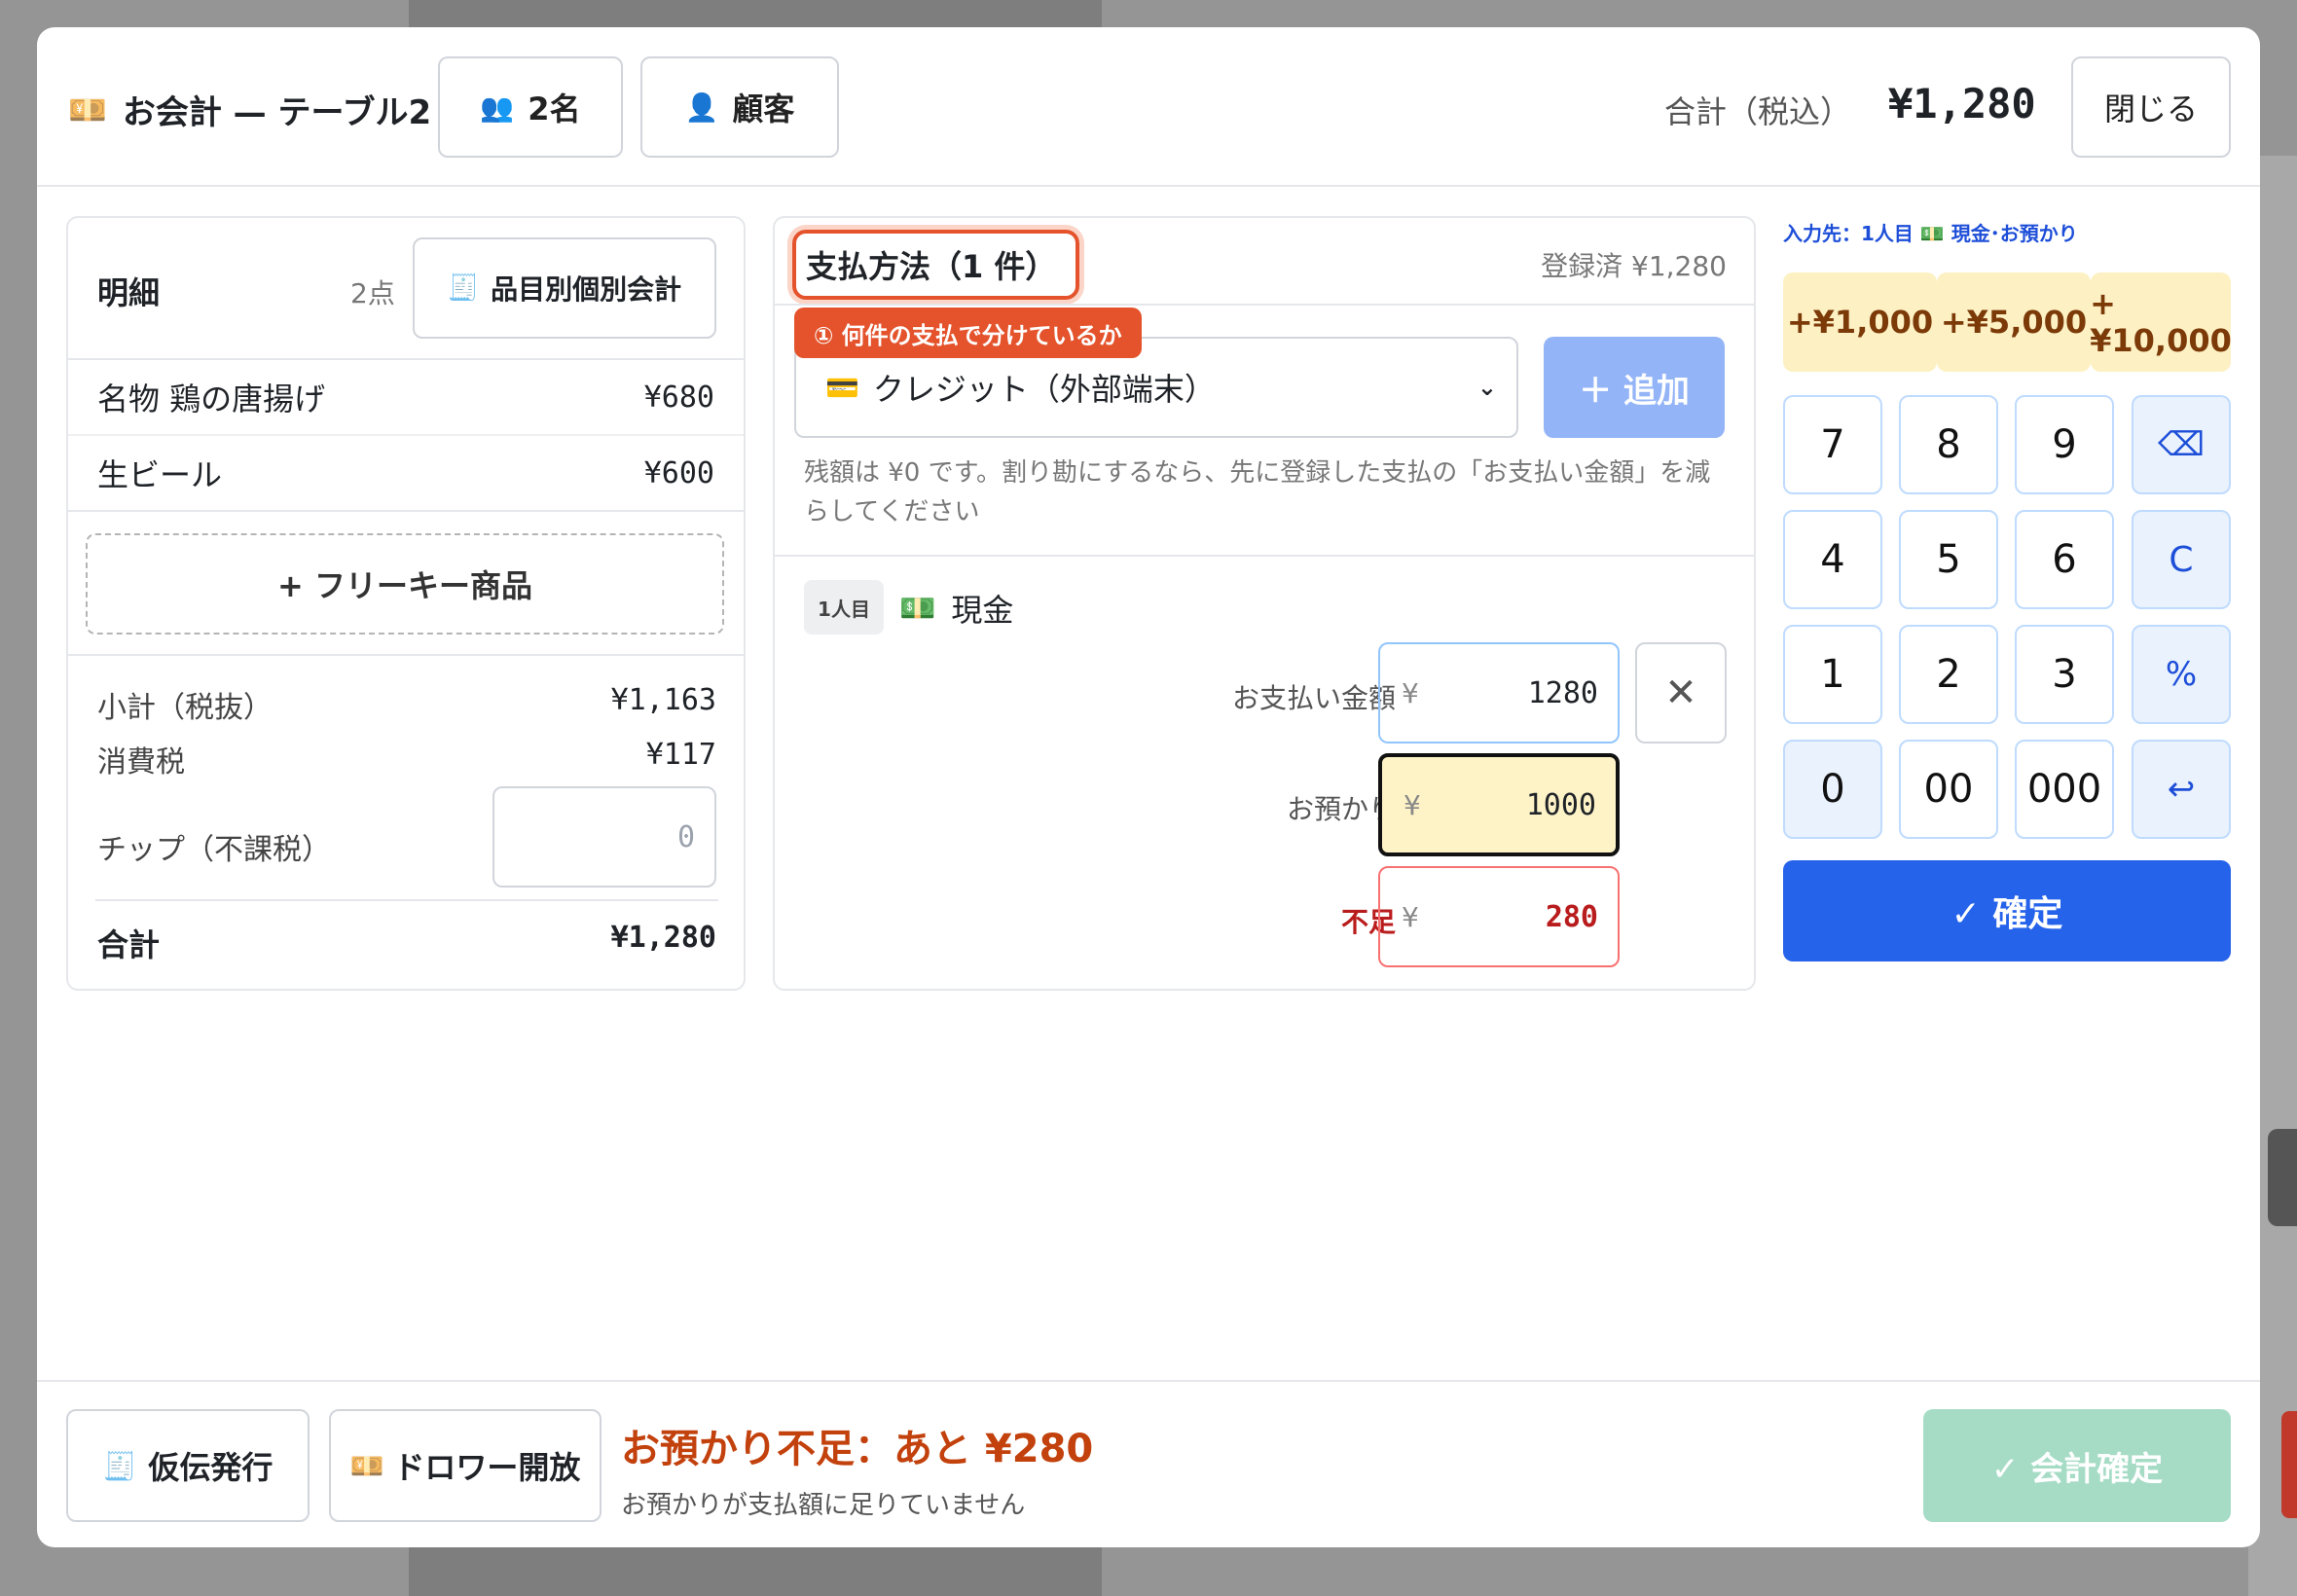  What do you see at coordinates (2181, 445) in the screenshot?
I see `backspace-icon: ⌫` at bounding box center [2181, 445].